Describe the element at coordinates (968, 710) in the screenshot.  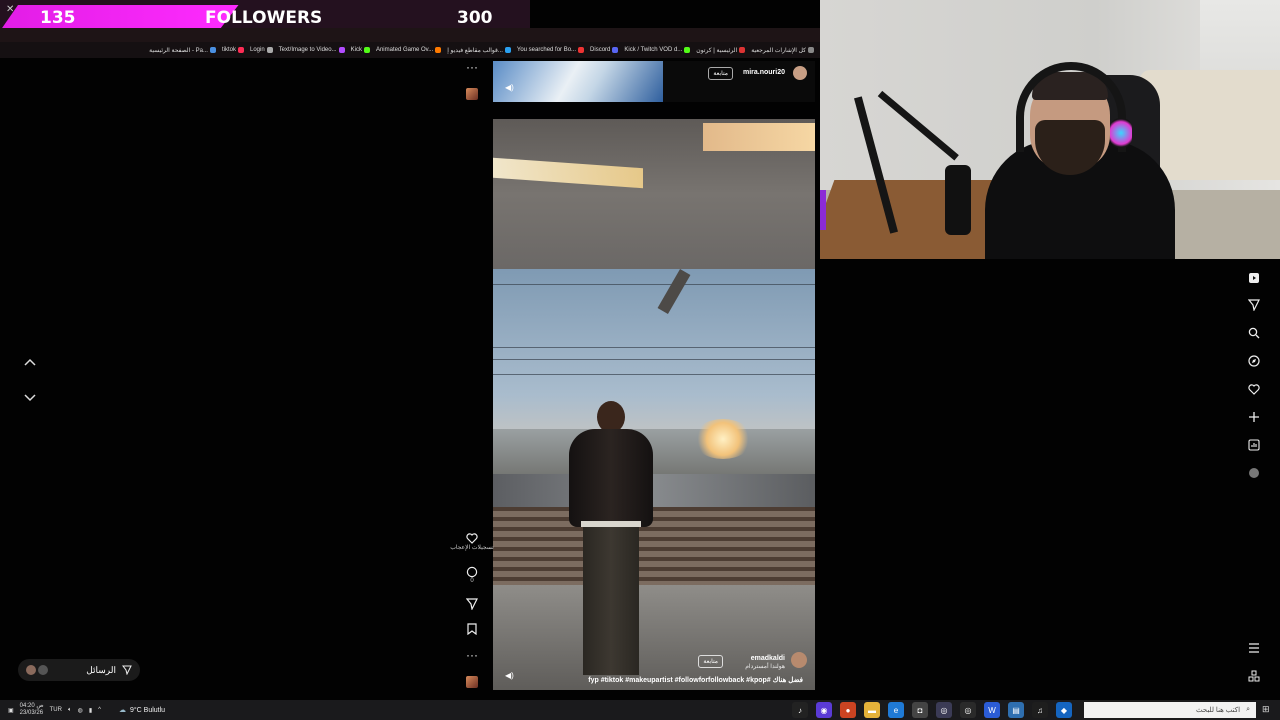
I see `chrome-canary-icon: ◎` at that location.